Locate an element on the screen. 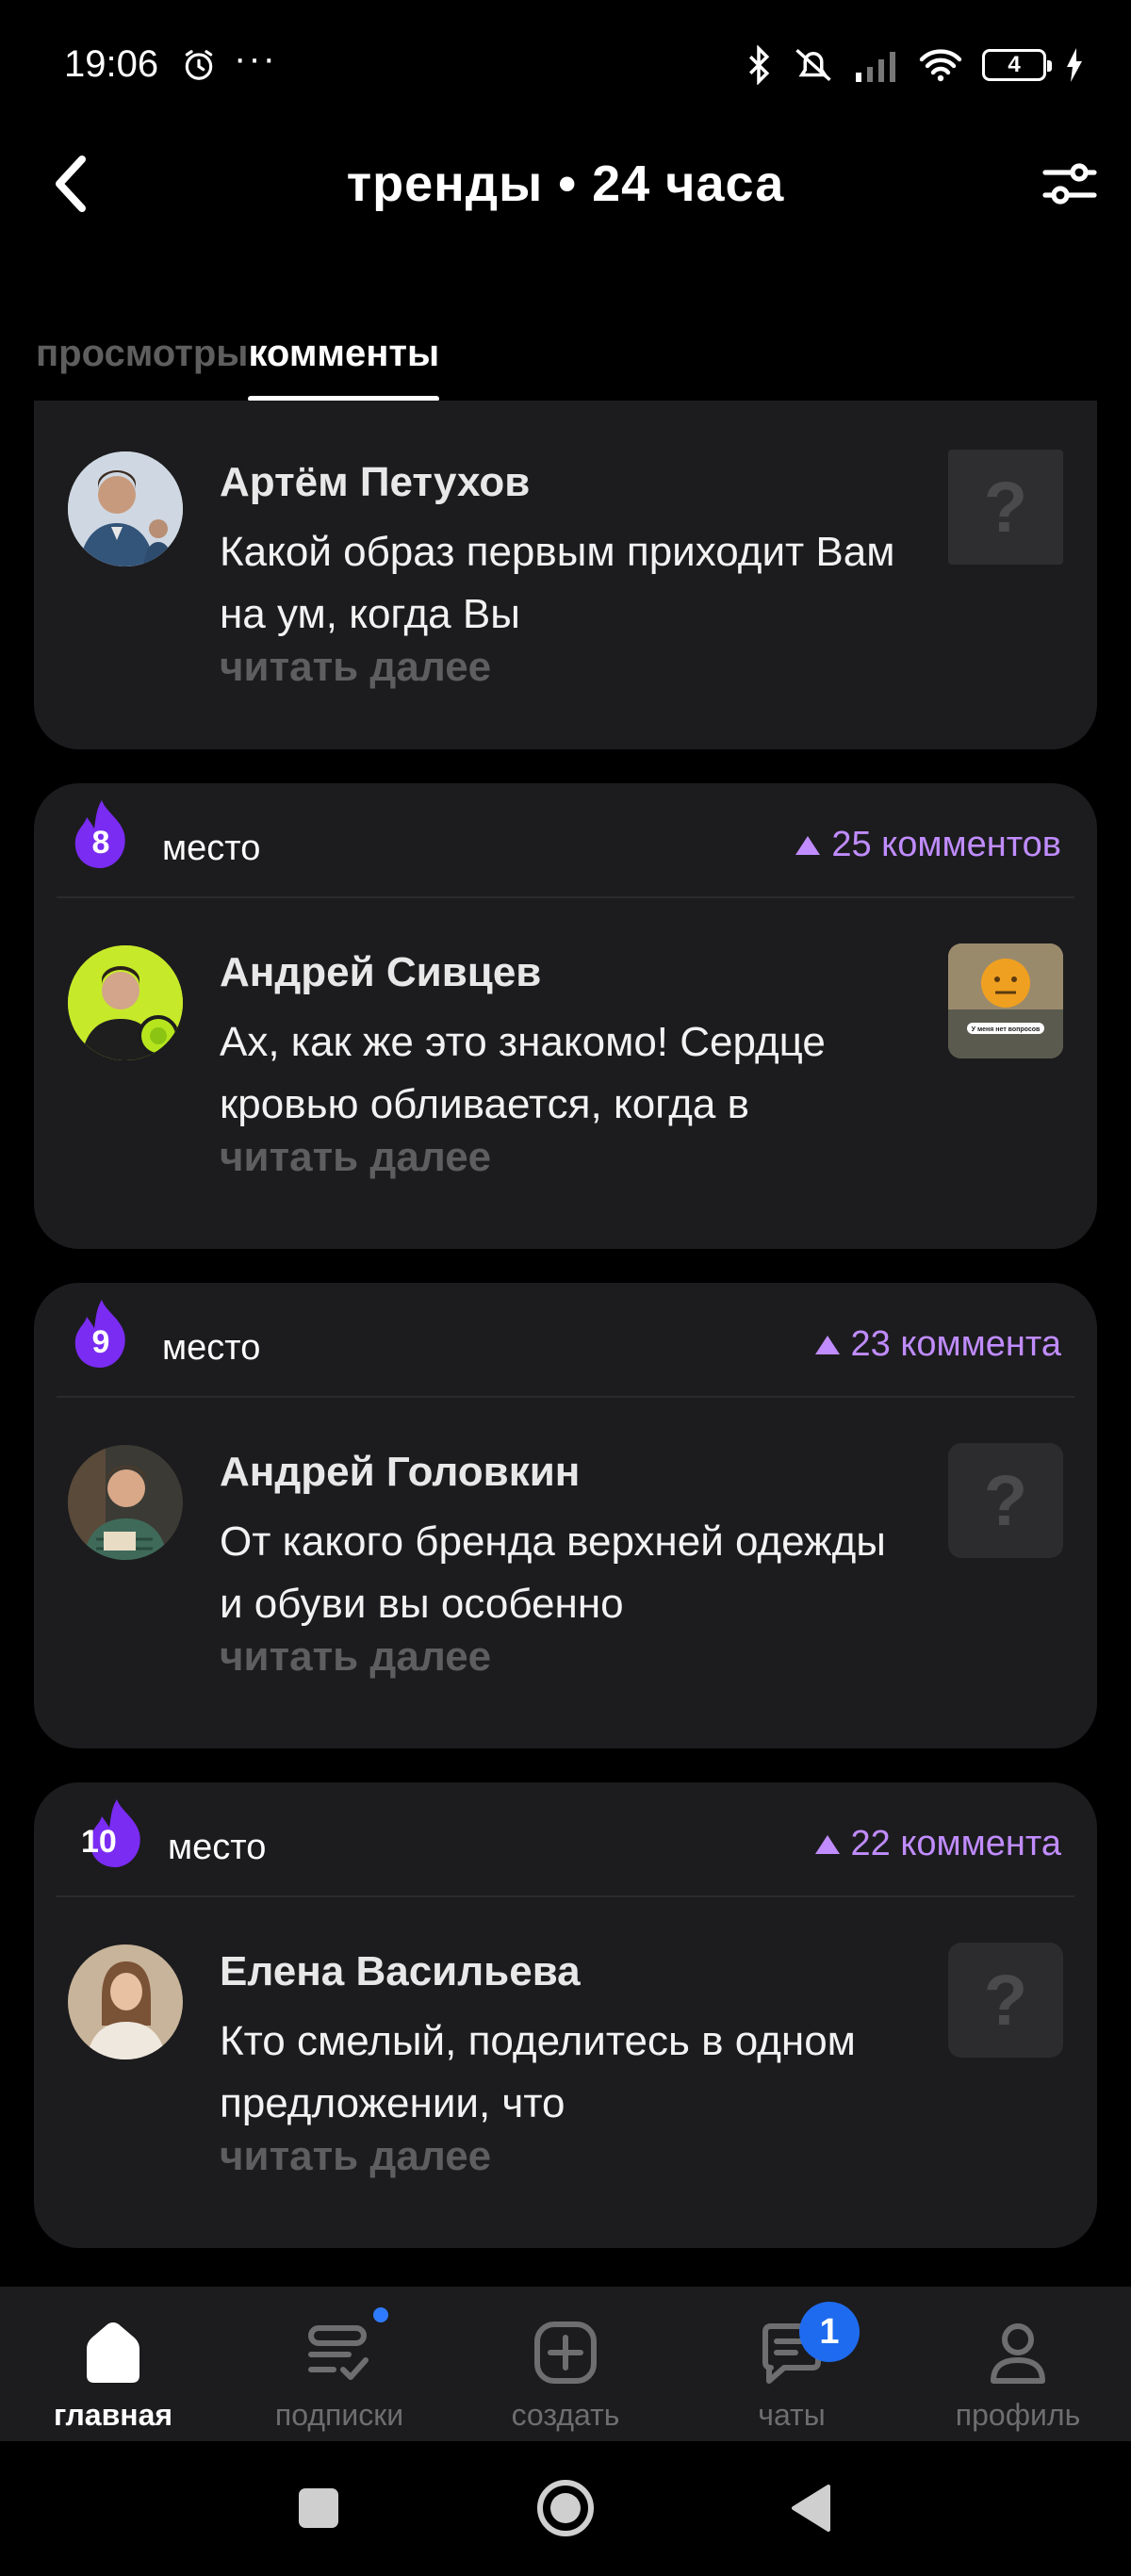 The width and height of the screenshot is (1131, 2576). card-header: 9 место 23 коммента is located at coordinates (566, 1340).